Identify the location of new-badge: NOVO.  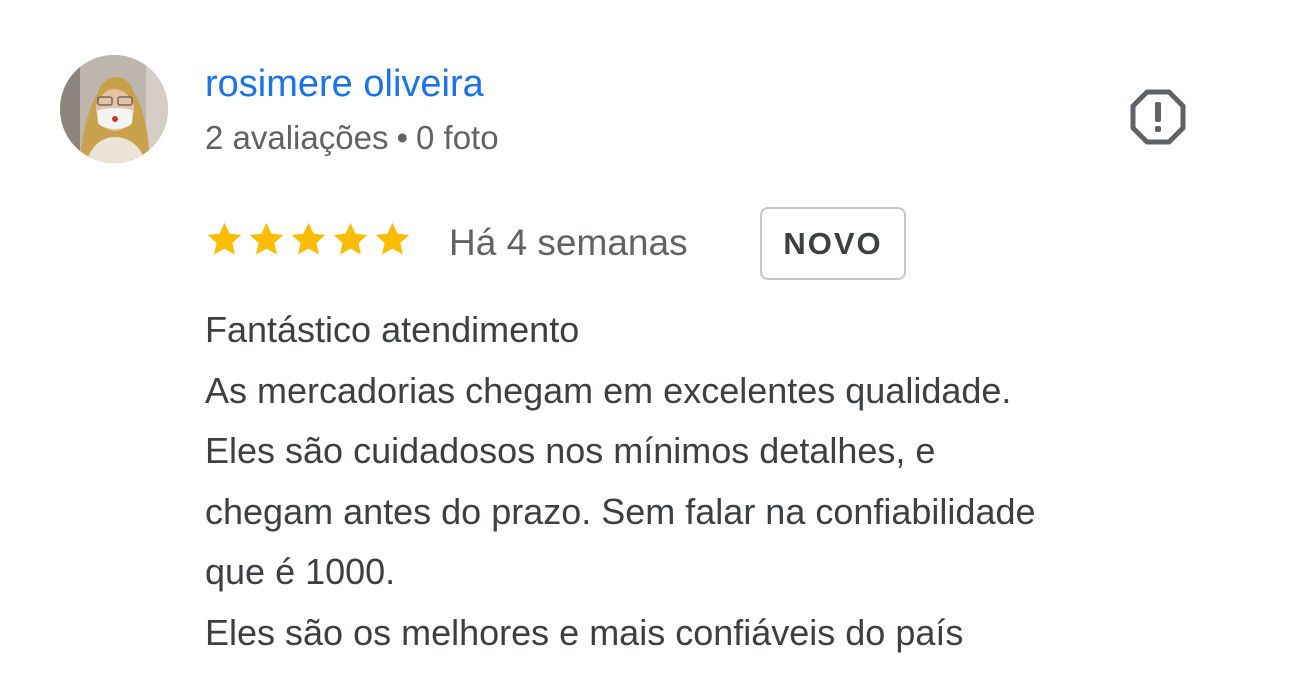
(833, 243).